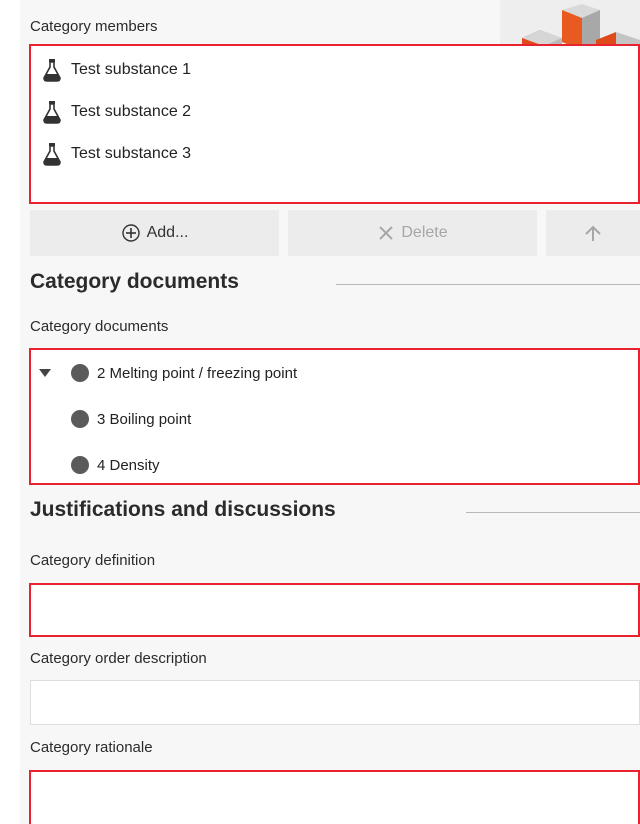 The image size is (640, 824). Describe the element at coordinates (10, 412) in the screenshot. I see `window-edge` at that location.